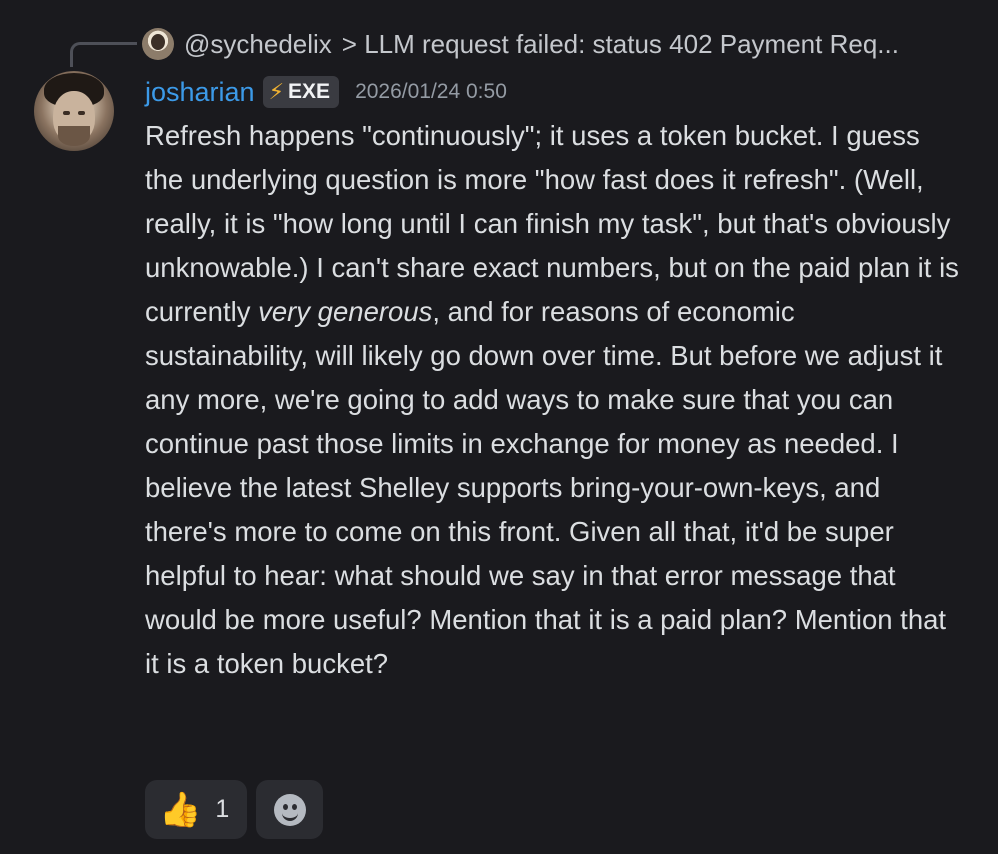 This screenshot has width=998, height=854. I want to click on reaction-thumbs-up: 👍 1, so click(196, 809).